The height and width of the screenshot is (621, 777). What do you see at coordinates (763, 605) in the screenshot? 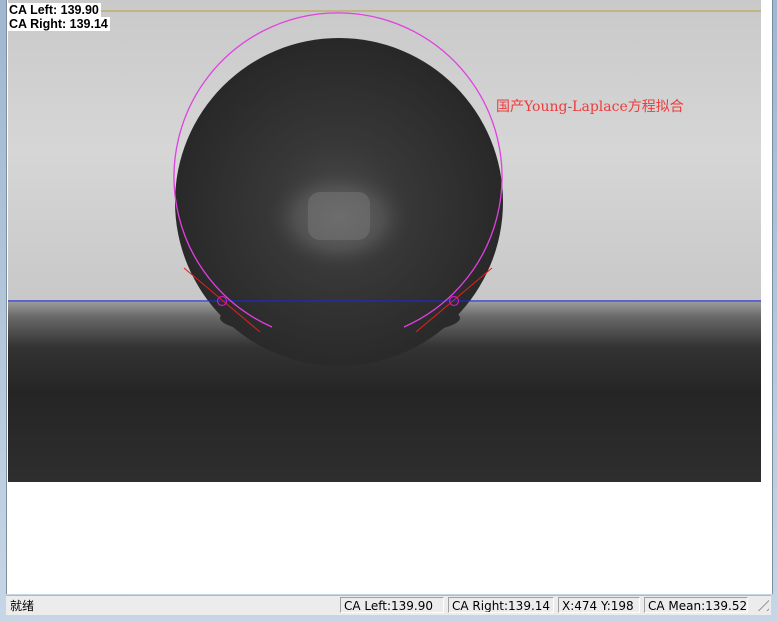
I see `size-grip-icon` at bounding box center [763, 605].